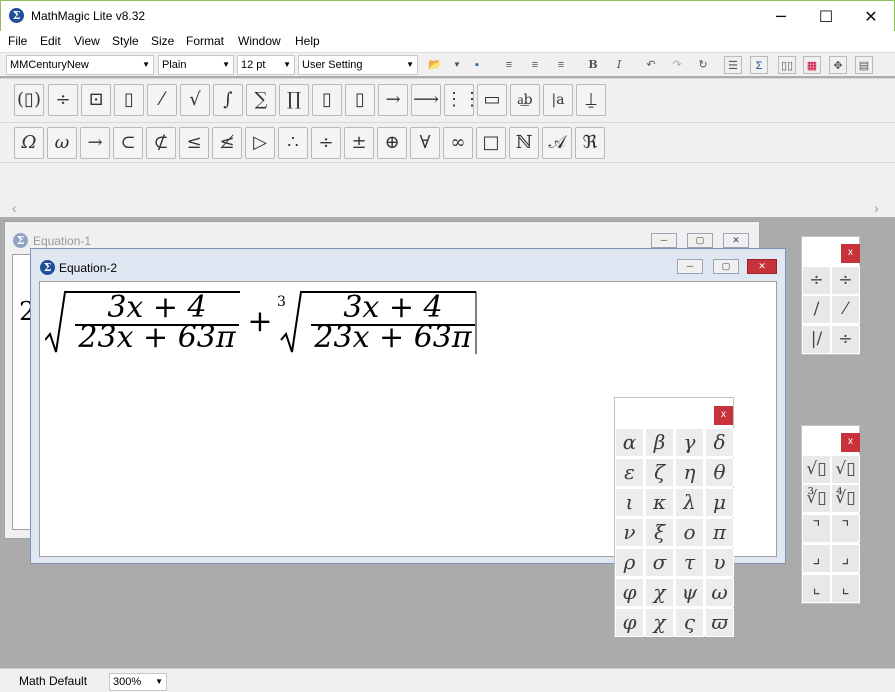  Describe the element at coordinates (651, 65) in the screenshot. I see `undo-icon: ↶` at that location.